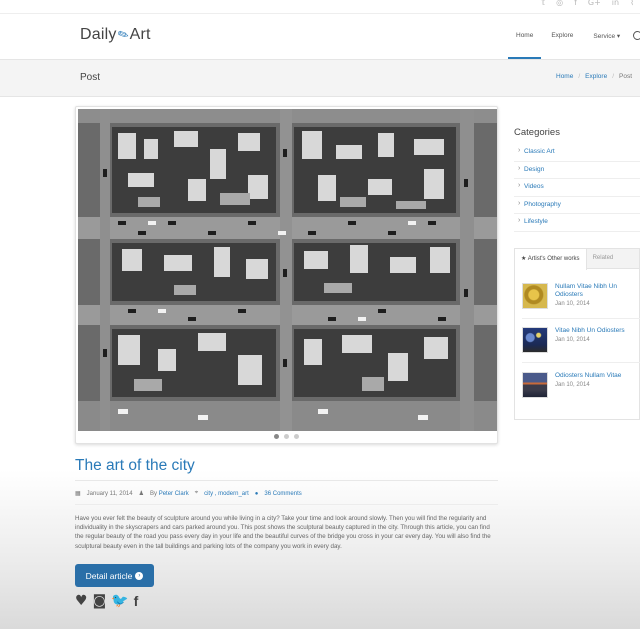 Image resolution: width=640 pixels, height=629 pixels. I want to click on work-item: Odiosters Nullam Vitae Jan 10, 2014, so click(581, 386).